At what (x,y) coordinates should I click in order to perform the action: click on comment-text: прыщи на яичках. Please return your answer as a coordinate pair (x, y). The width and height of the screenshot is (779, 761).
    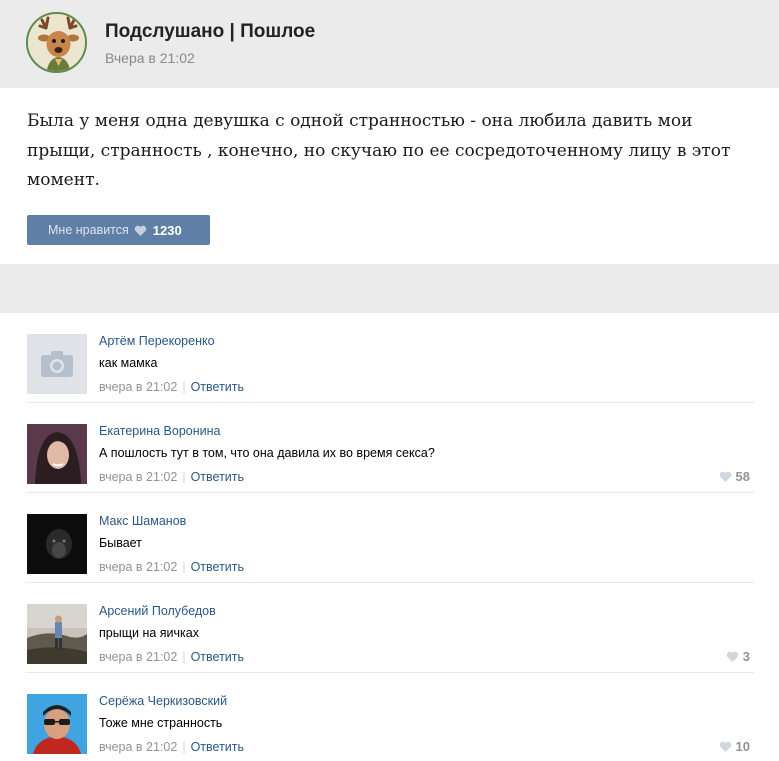
    Looking at the image, I should click on (149, 633).